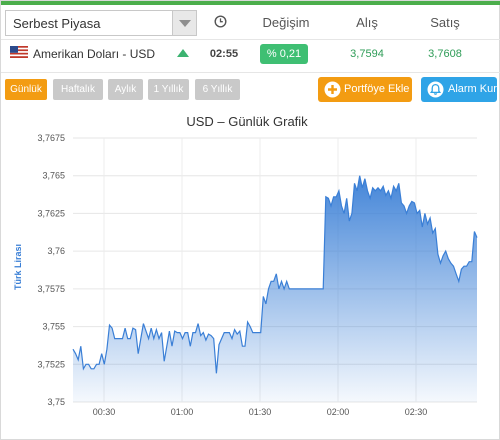 The width and height of the screenshot is (500, 440). What do you see at coordinates (260, 412) in the screenshot?
I see `x-tick-label: 01:30` at bounding box center [260, 412].